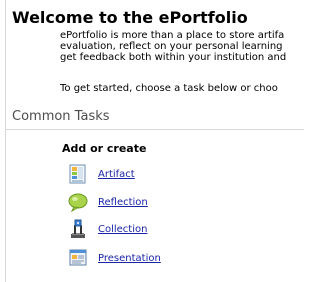  What do you see at coordinates (155, 129) in the screenshot?
I see `section-divider` at bounding box center [155, 129].